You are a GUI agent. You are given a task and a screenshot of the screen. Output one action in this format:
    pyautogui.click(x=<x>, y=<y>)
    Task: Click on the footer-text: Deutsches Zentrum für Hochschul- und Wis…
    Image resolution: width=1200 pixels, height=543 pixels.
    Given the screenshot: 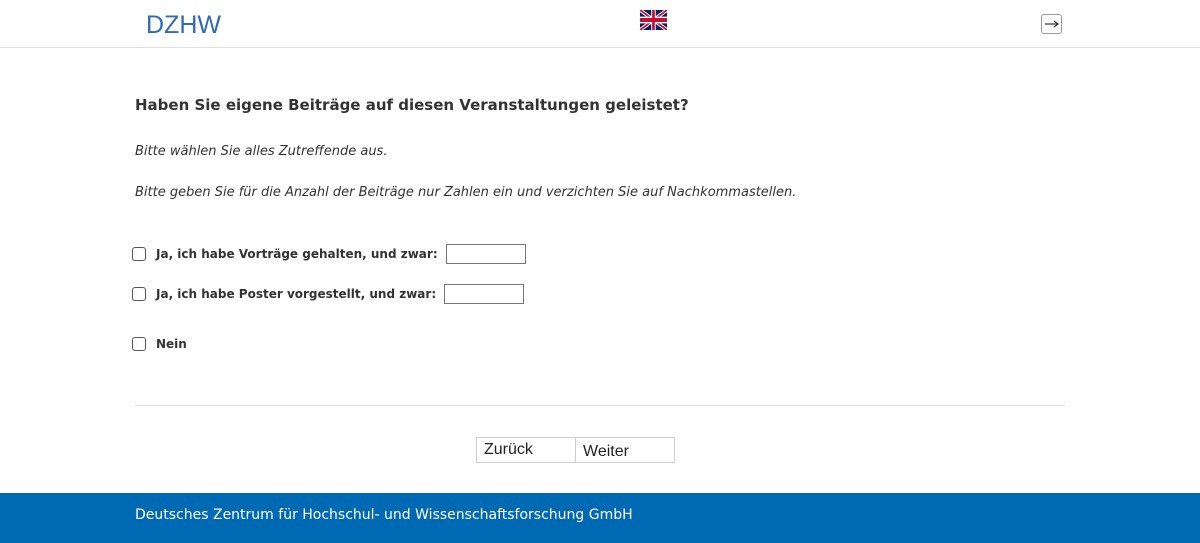 What is the action you would take?
    pyautogui.click(x=384, y=515)
    